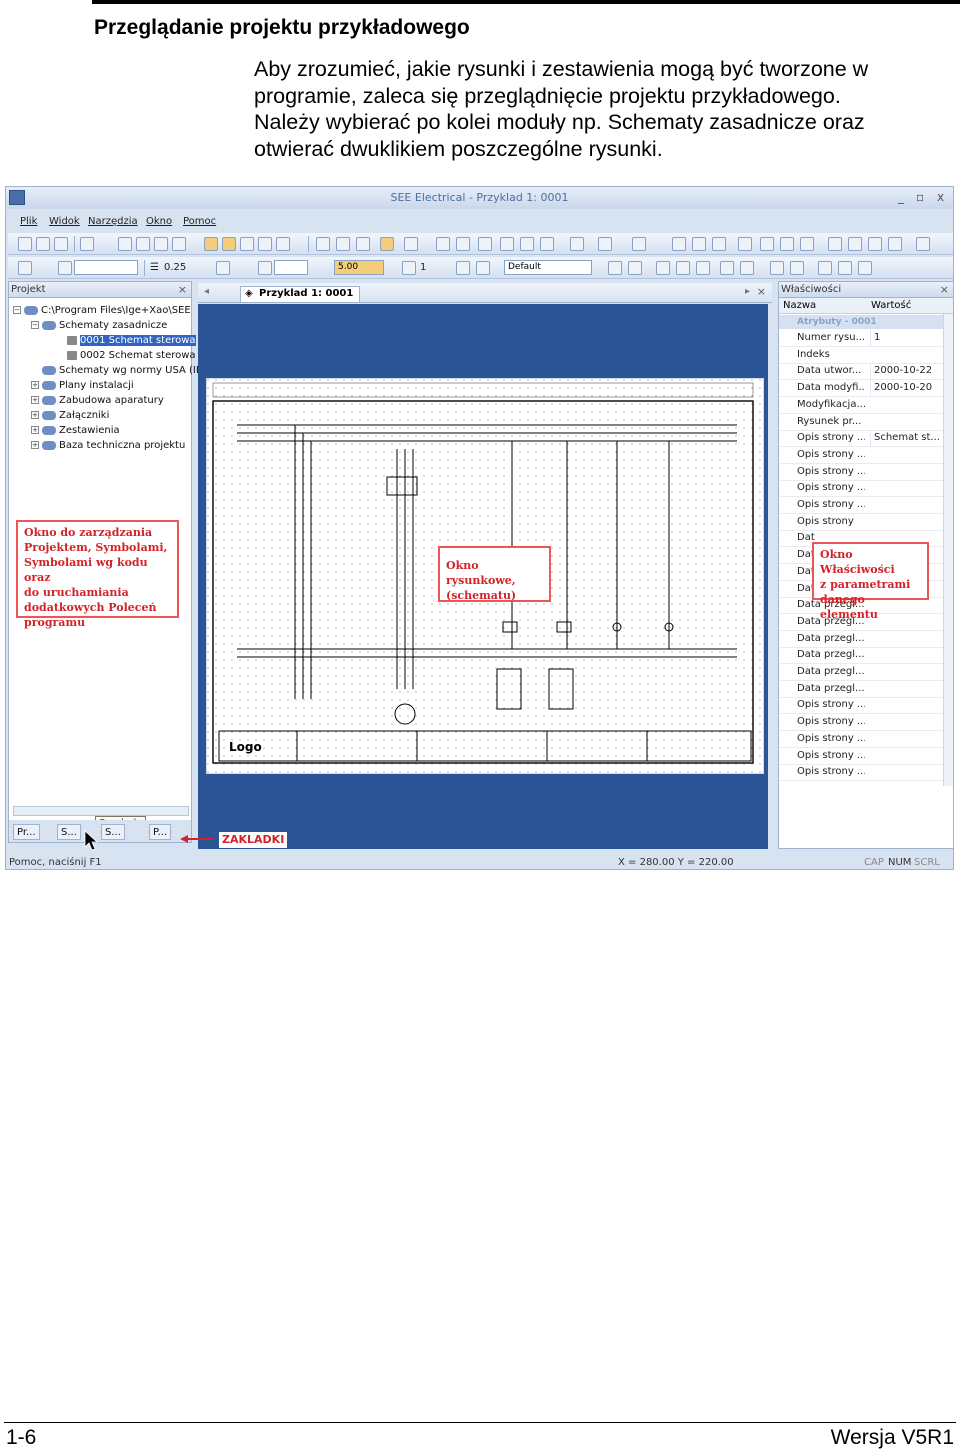 The width and height of the screenshot is (960, 1453). What do you see at coordinates (64, 221) in the screenshot?
I see `menu-widok: Widok` at bounding box center [64, 221].